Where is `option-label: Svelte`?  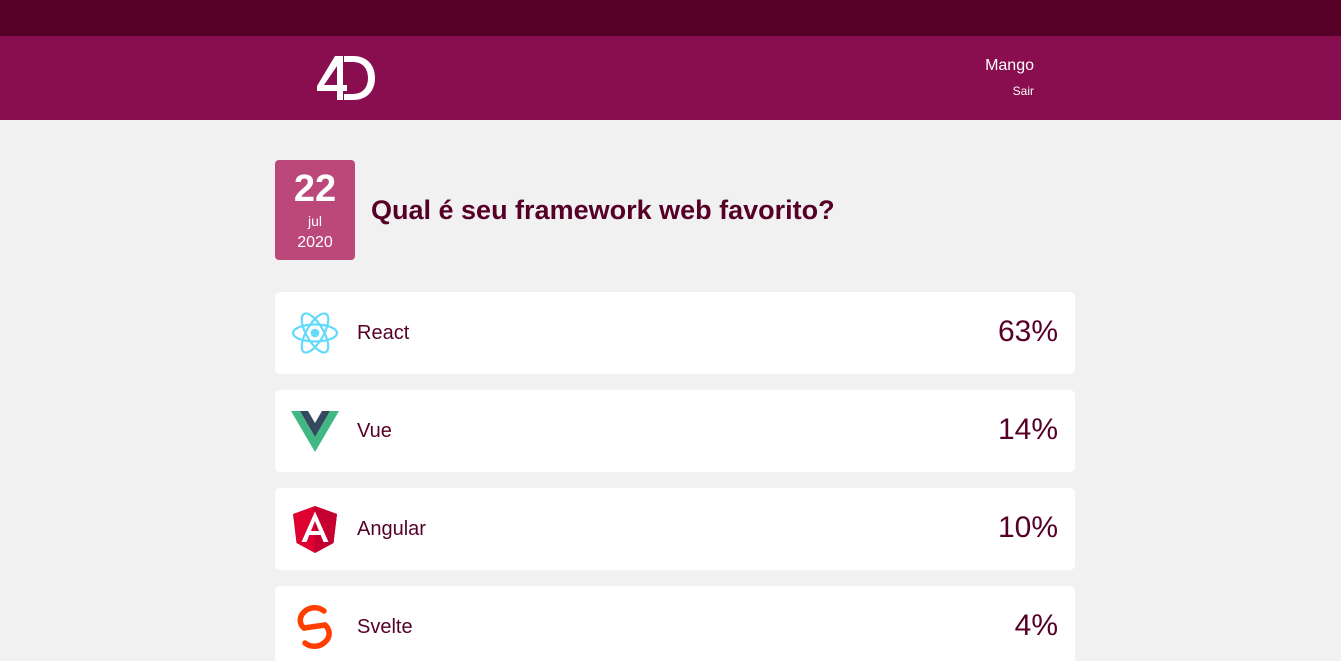
option-label: Svelte is located at coordinates (385, 627).